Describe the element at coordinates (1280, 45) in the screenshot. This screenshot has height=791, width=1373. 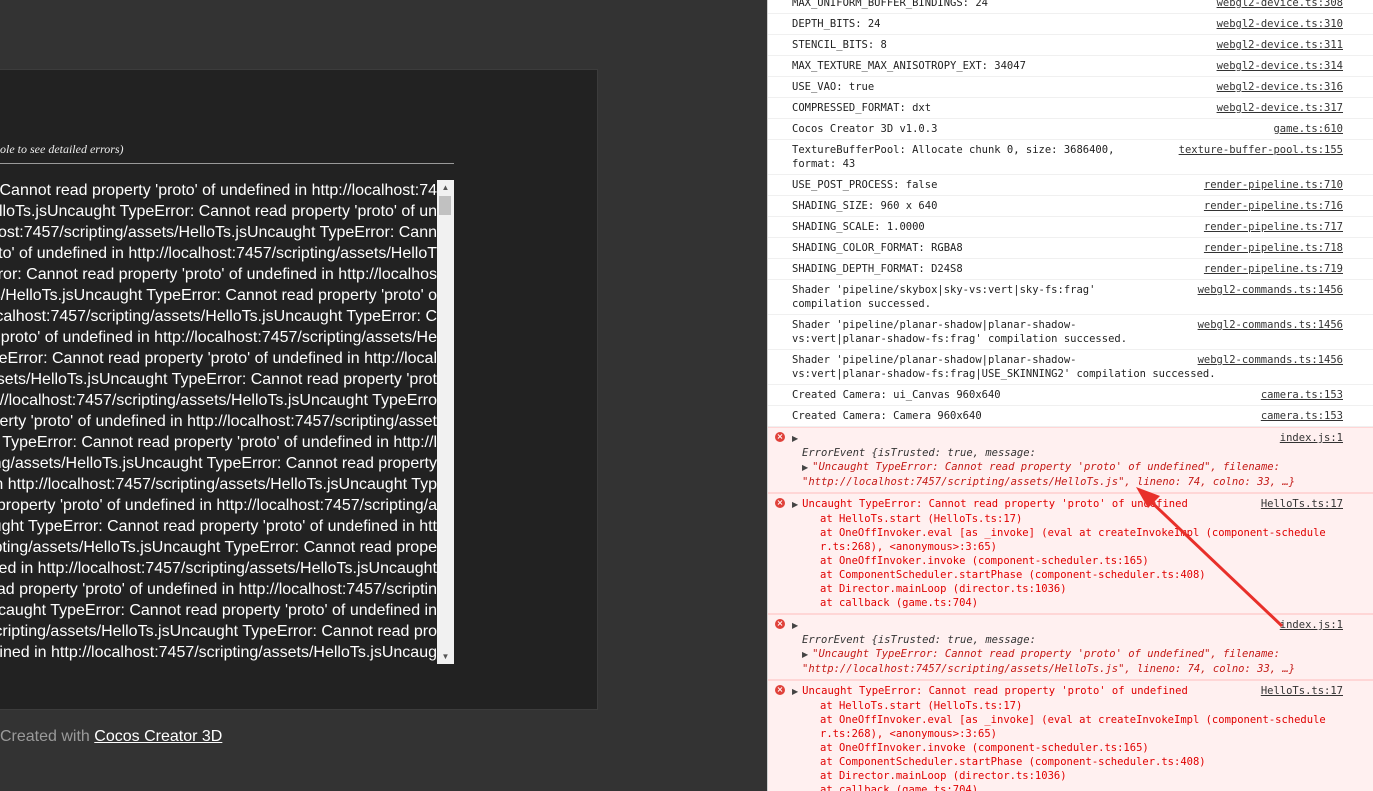
I see `log-source-link: webgl2-device.ts:311` at that location.